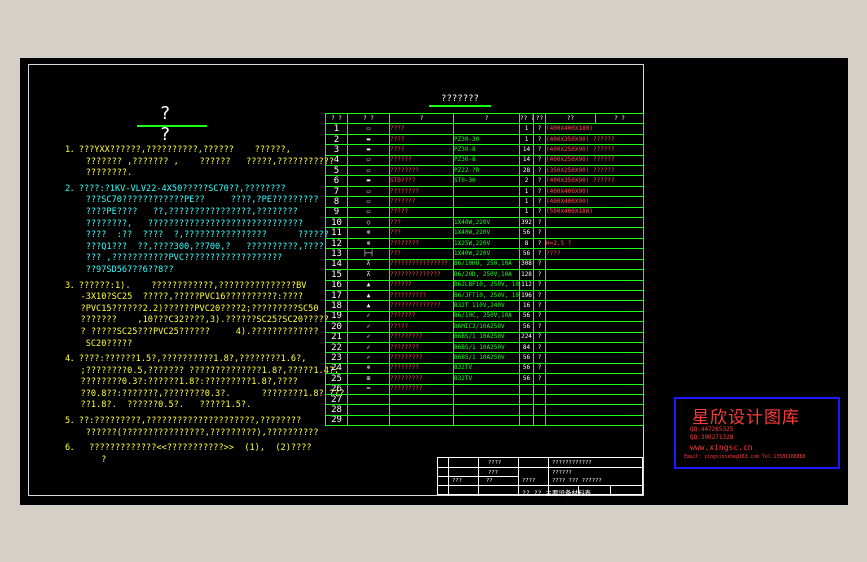  Describe the element at coordinates (594, 254) in the screenshot. I see `table-cell-remark: ????` at that location.